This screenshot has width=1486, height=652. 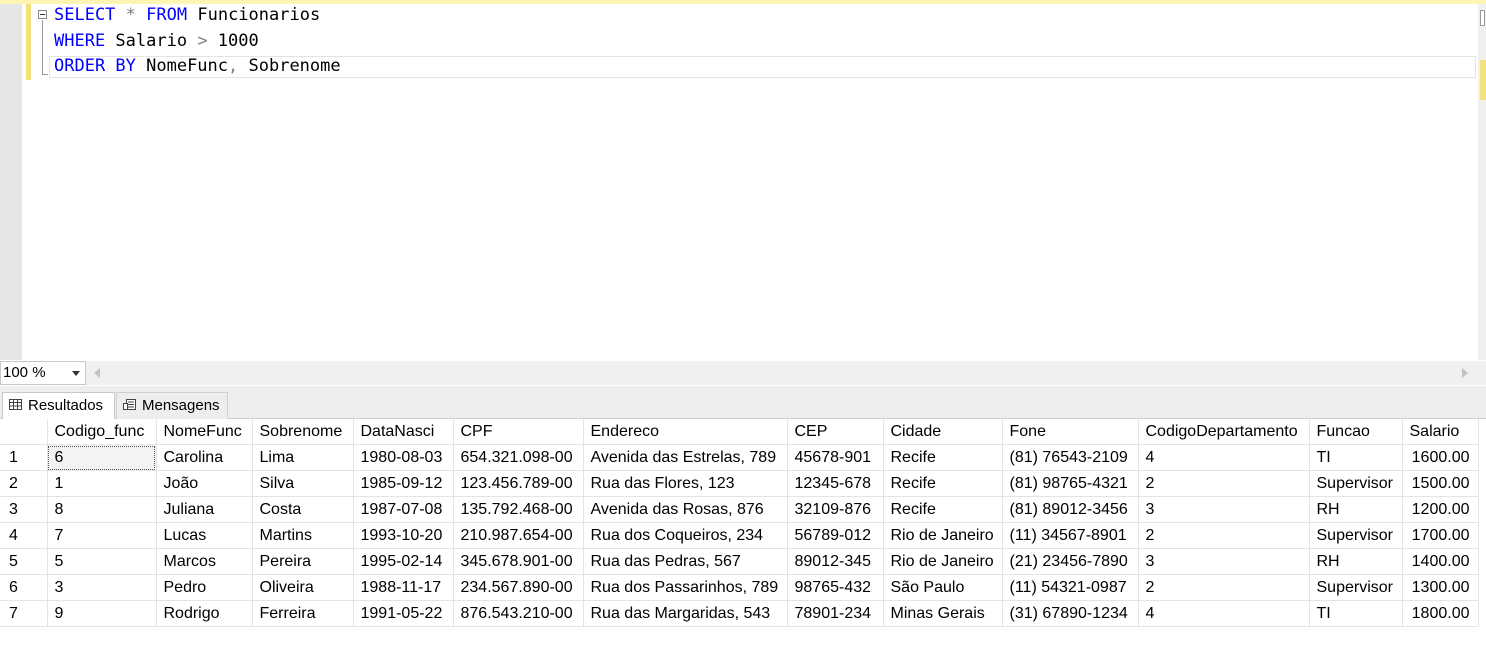 I want to click on tab-messages: Mensagens, so click(x=172, y=405).